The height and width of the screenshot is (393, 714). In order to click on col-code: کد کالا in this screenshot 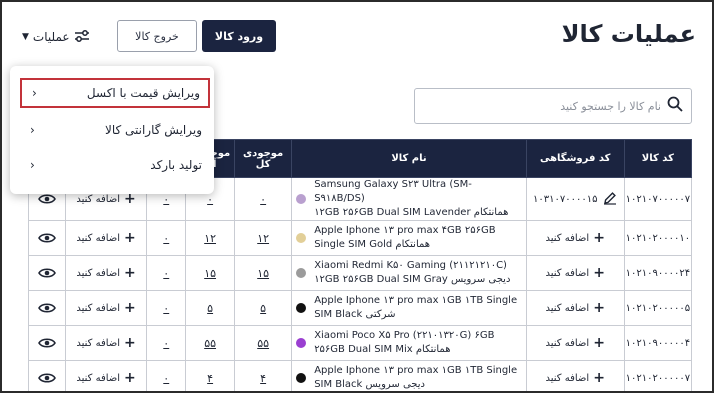, I will do `click(658, 158)`.